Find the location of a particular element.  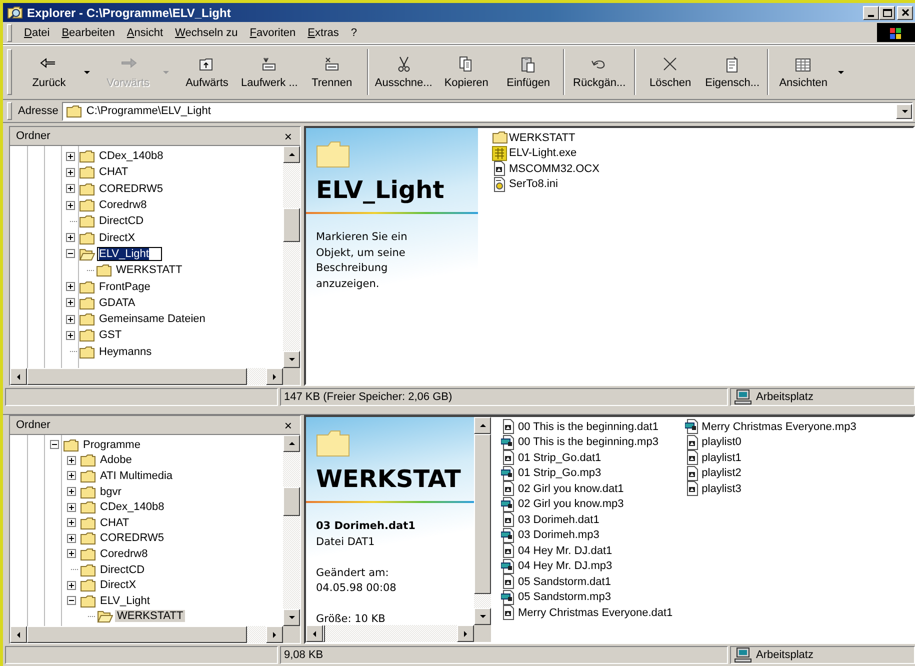

tree-item: ELV_Light is located at coordinates (125, 600).